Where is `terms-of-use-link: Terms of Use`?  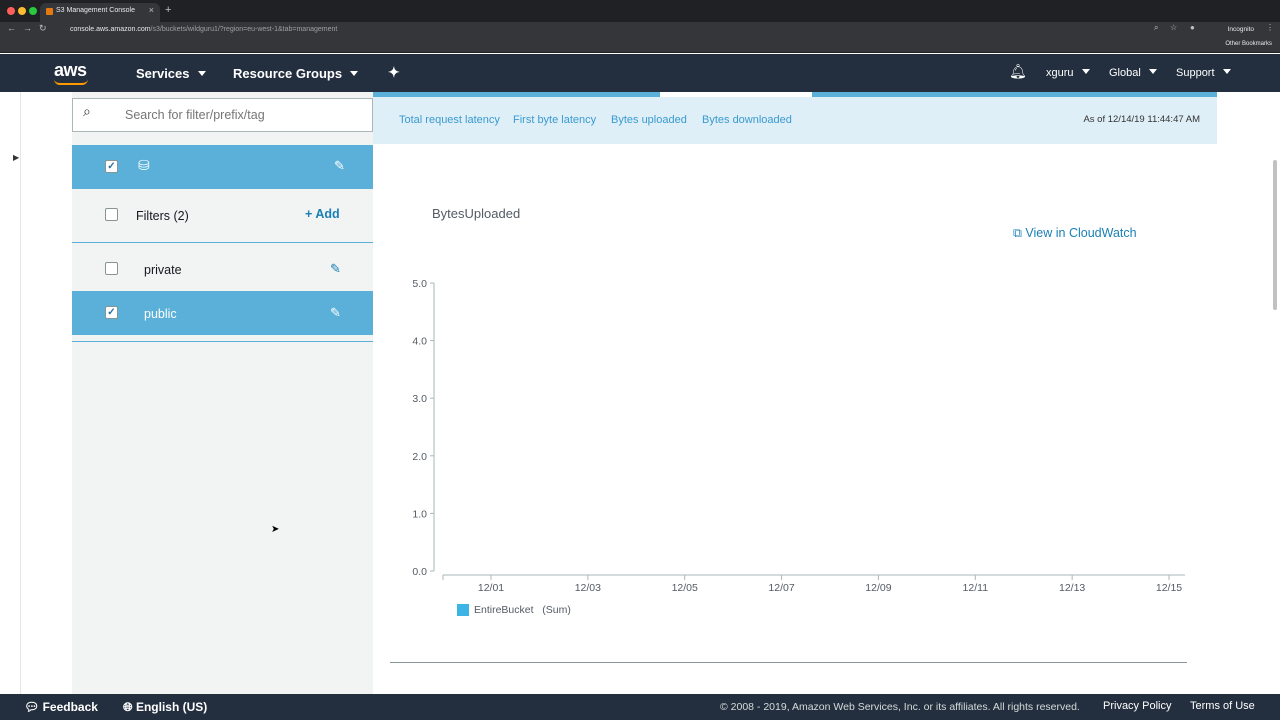 terms-of-use-link: Terms of Use is located at coordinates (1222, 706).